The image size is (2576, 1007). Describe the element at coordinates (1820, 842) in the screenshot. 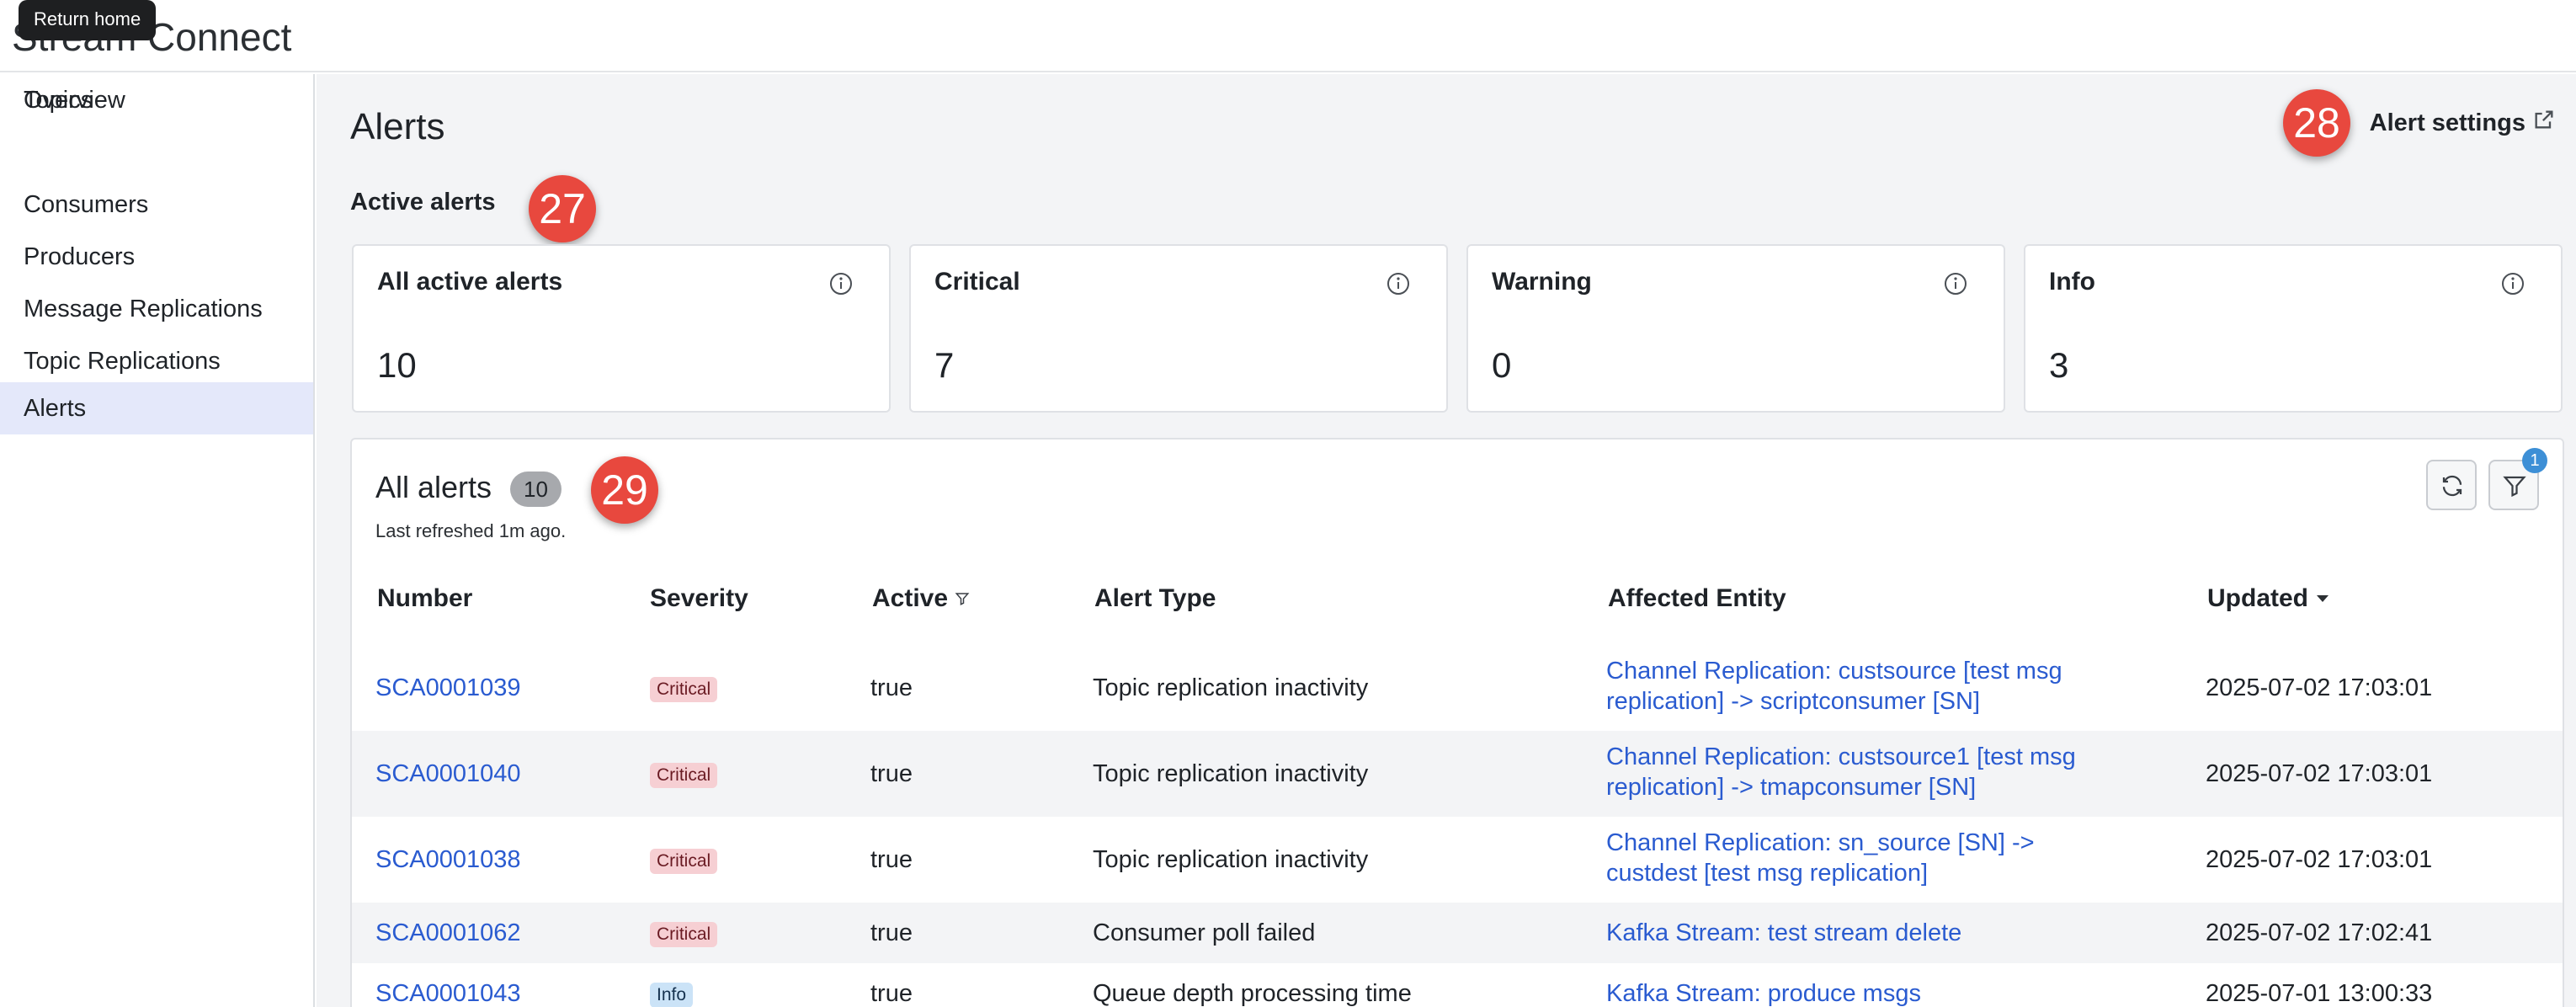

I see `affected-entity-line: Channel Replication: sn_source [SN] ->` at that location.